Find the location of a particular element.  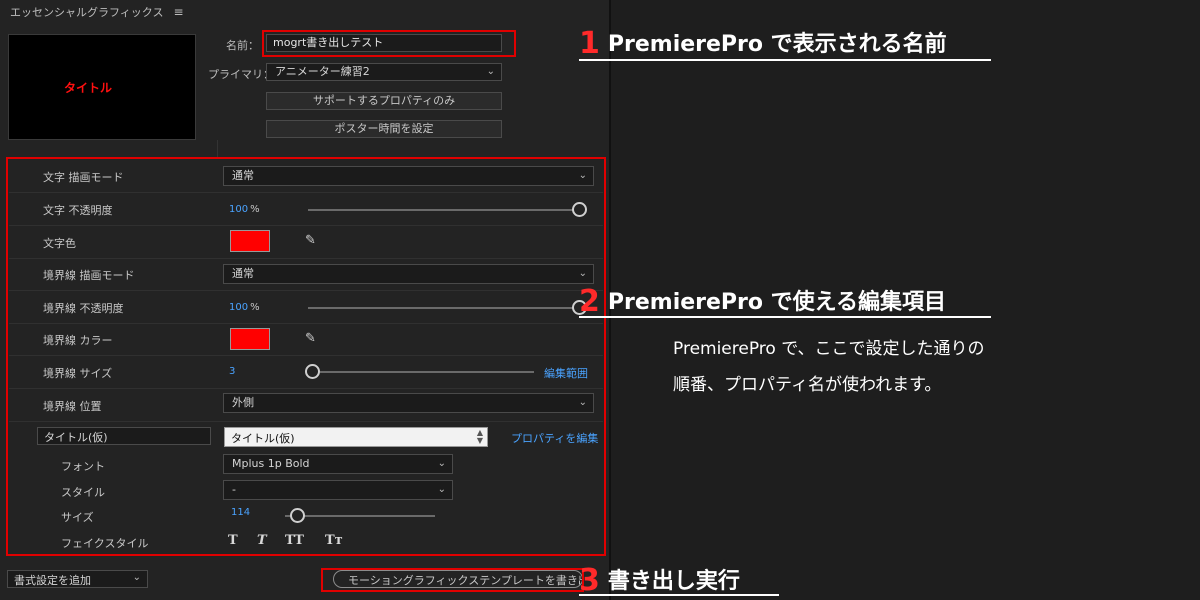

font-select: Mplus 1p Bold ⌄ is located at coordinates (338, 464).